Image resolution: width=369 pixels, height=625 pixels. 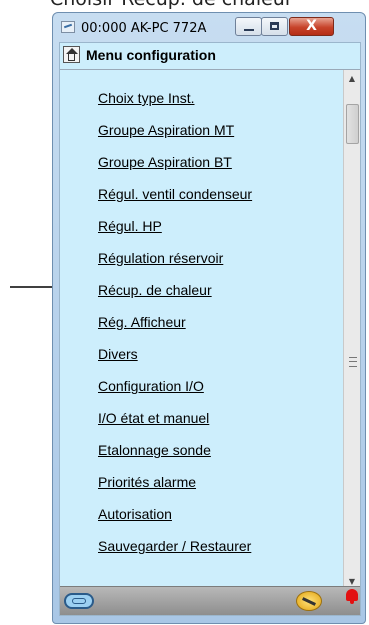 What do you see at coordinates (154, 452) in the screenshot?
I see `menu-item-etalonnage-sonde: Etalonnage sonde` at bounding box center [154, 452].